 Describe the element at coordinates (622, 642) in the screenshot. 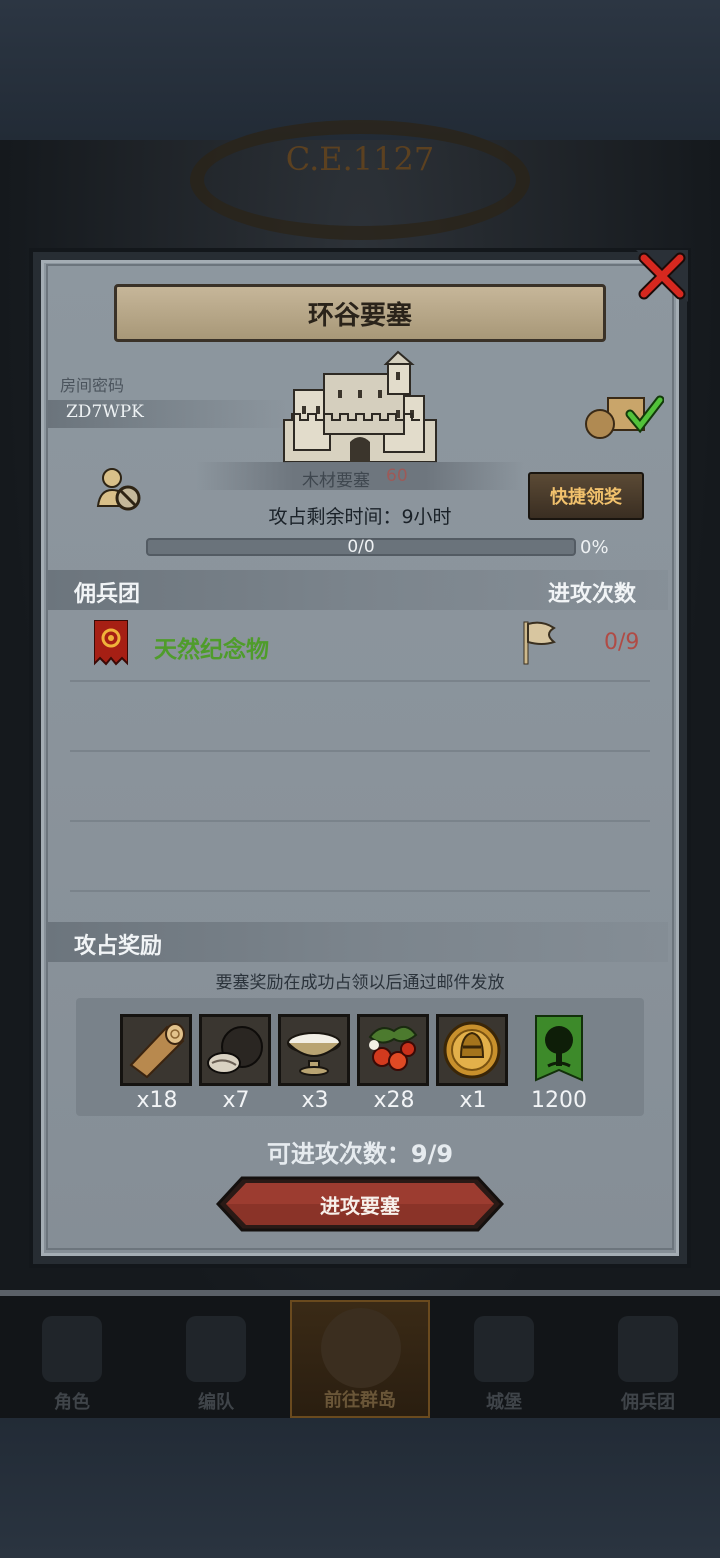

I see `guild-attack-count: 0/9` at that location.